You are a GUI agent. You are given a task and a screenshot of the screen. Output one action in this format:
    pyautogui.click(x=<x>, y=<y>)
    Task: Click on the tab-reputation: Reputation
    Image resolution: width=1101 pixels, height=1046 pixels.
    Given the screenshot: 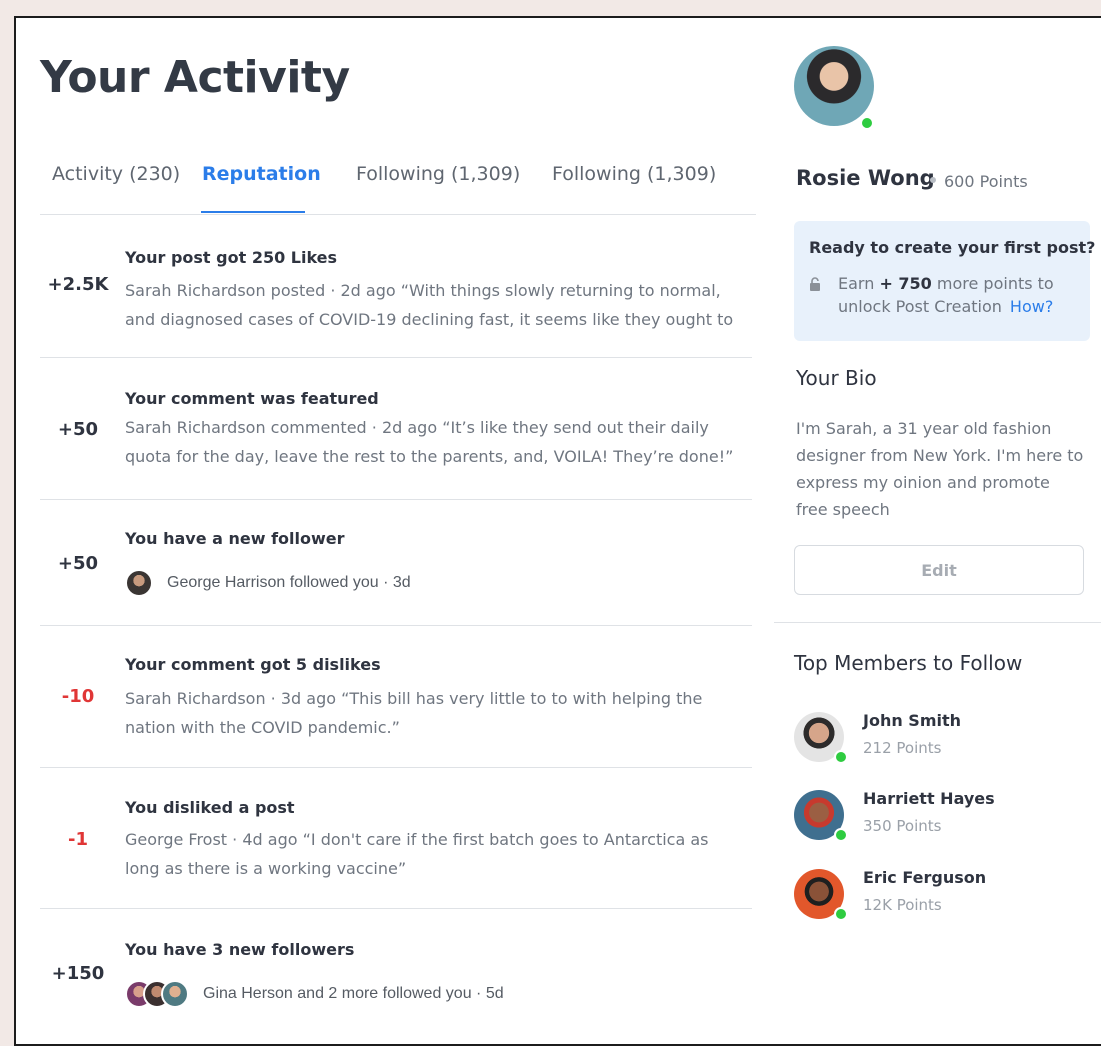 What is the action you would take?
    pyautogui.click(x=261, y=174)
    